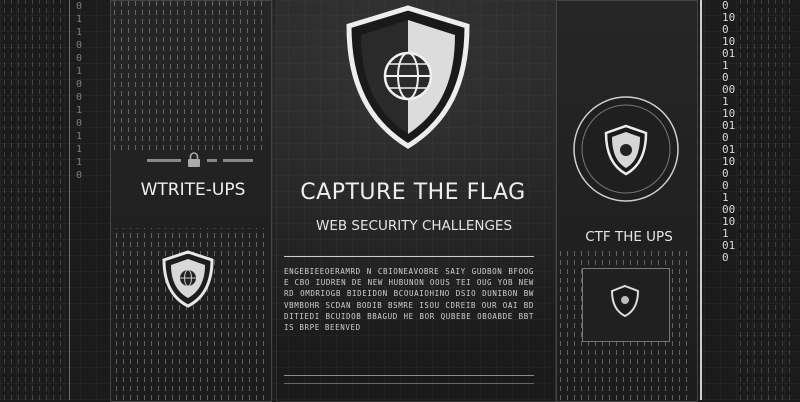  I want to click on shield-lock-icon, so click(625, 301).